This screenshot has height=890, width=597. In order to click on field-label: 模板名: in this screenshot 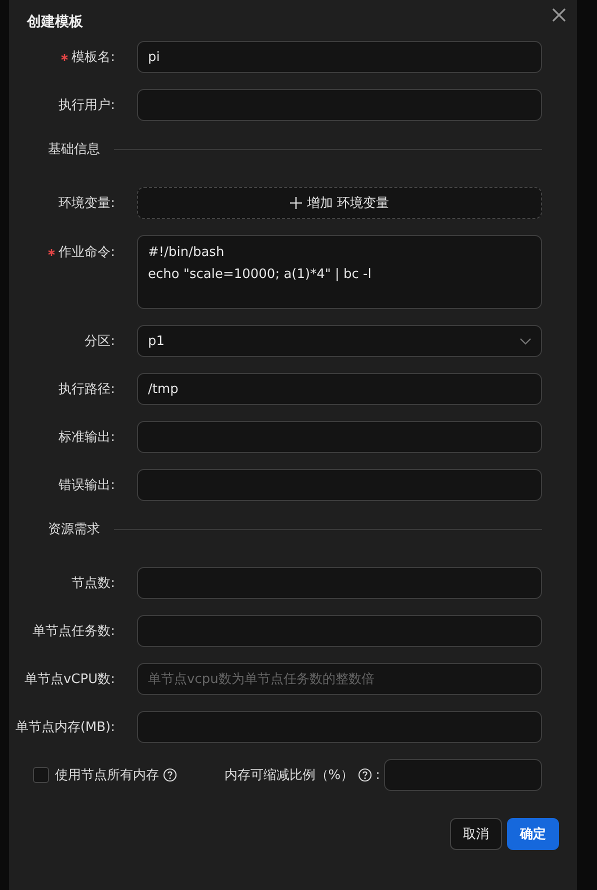, I will do `click(93, 57)`.